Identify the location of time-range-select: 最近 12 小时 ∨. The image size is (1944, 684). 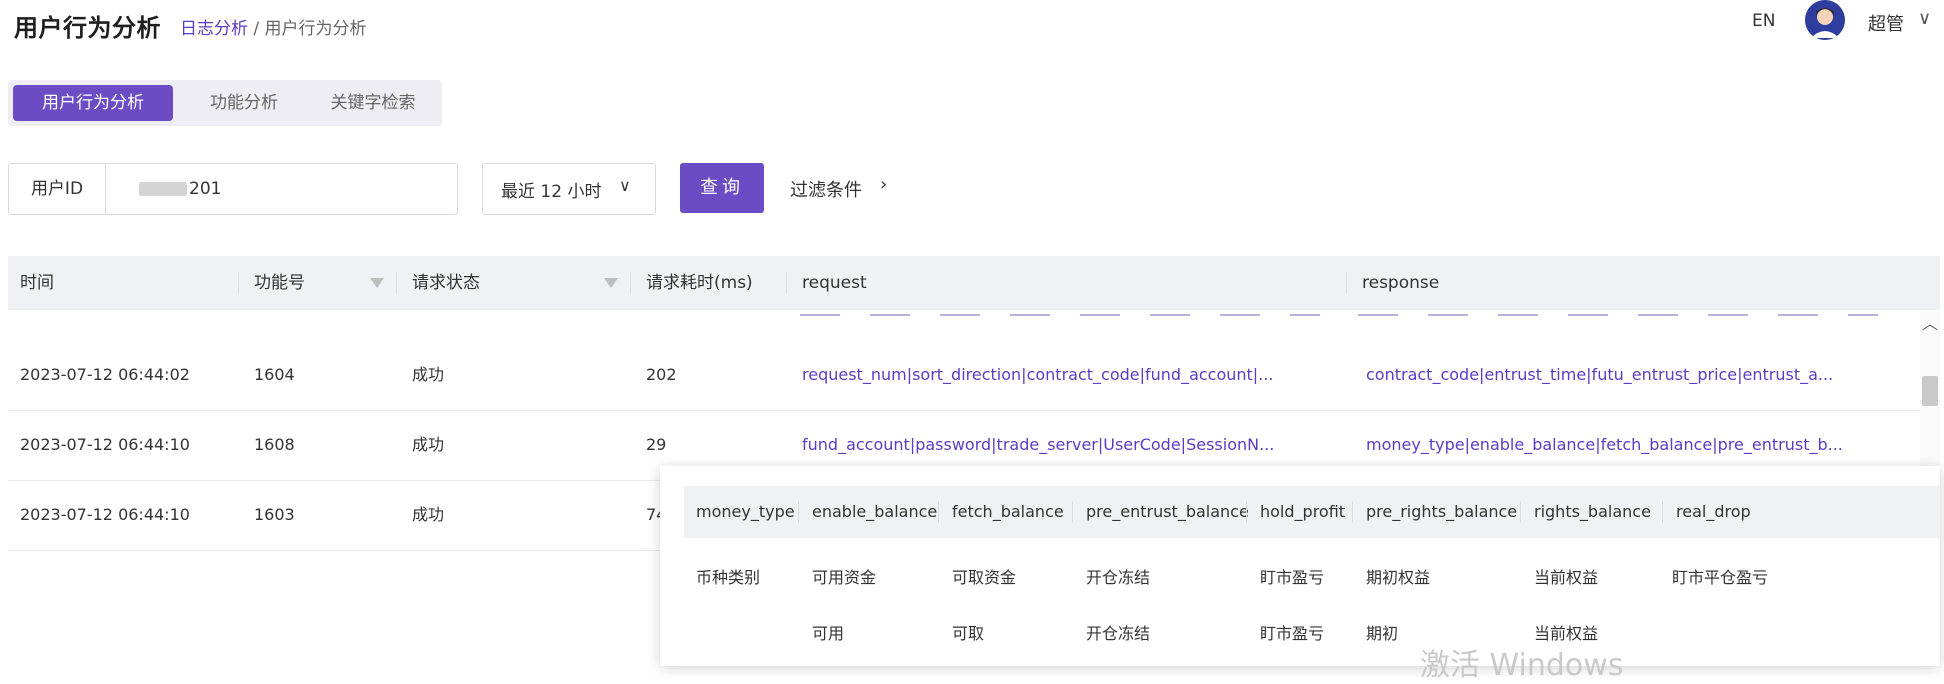
(569, 189).